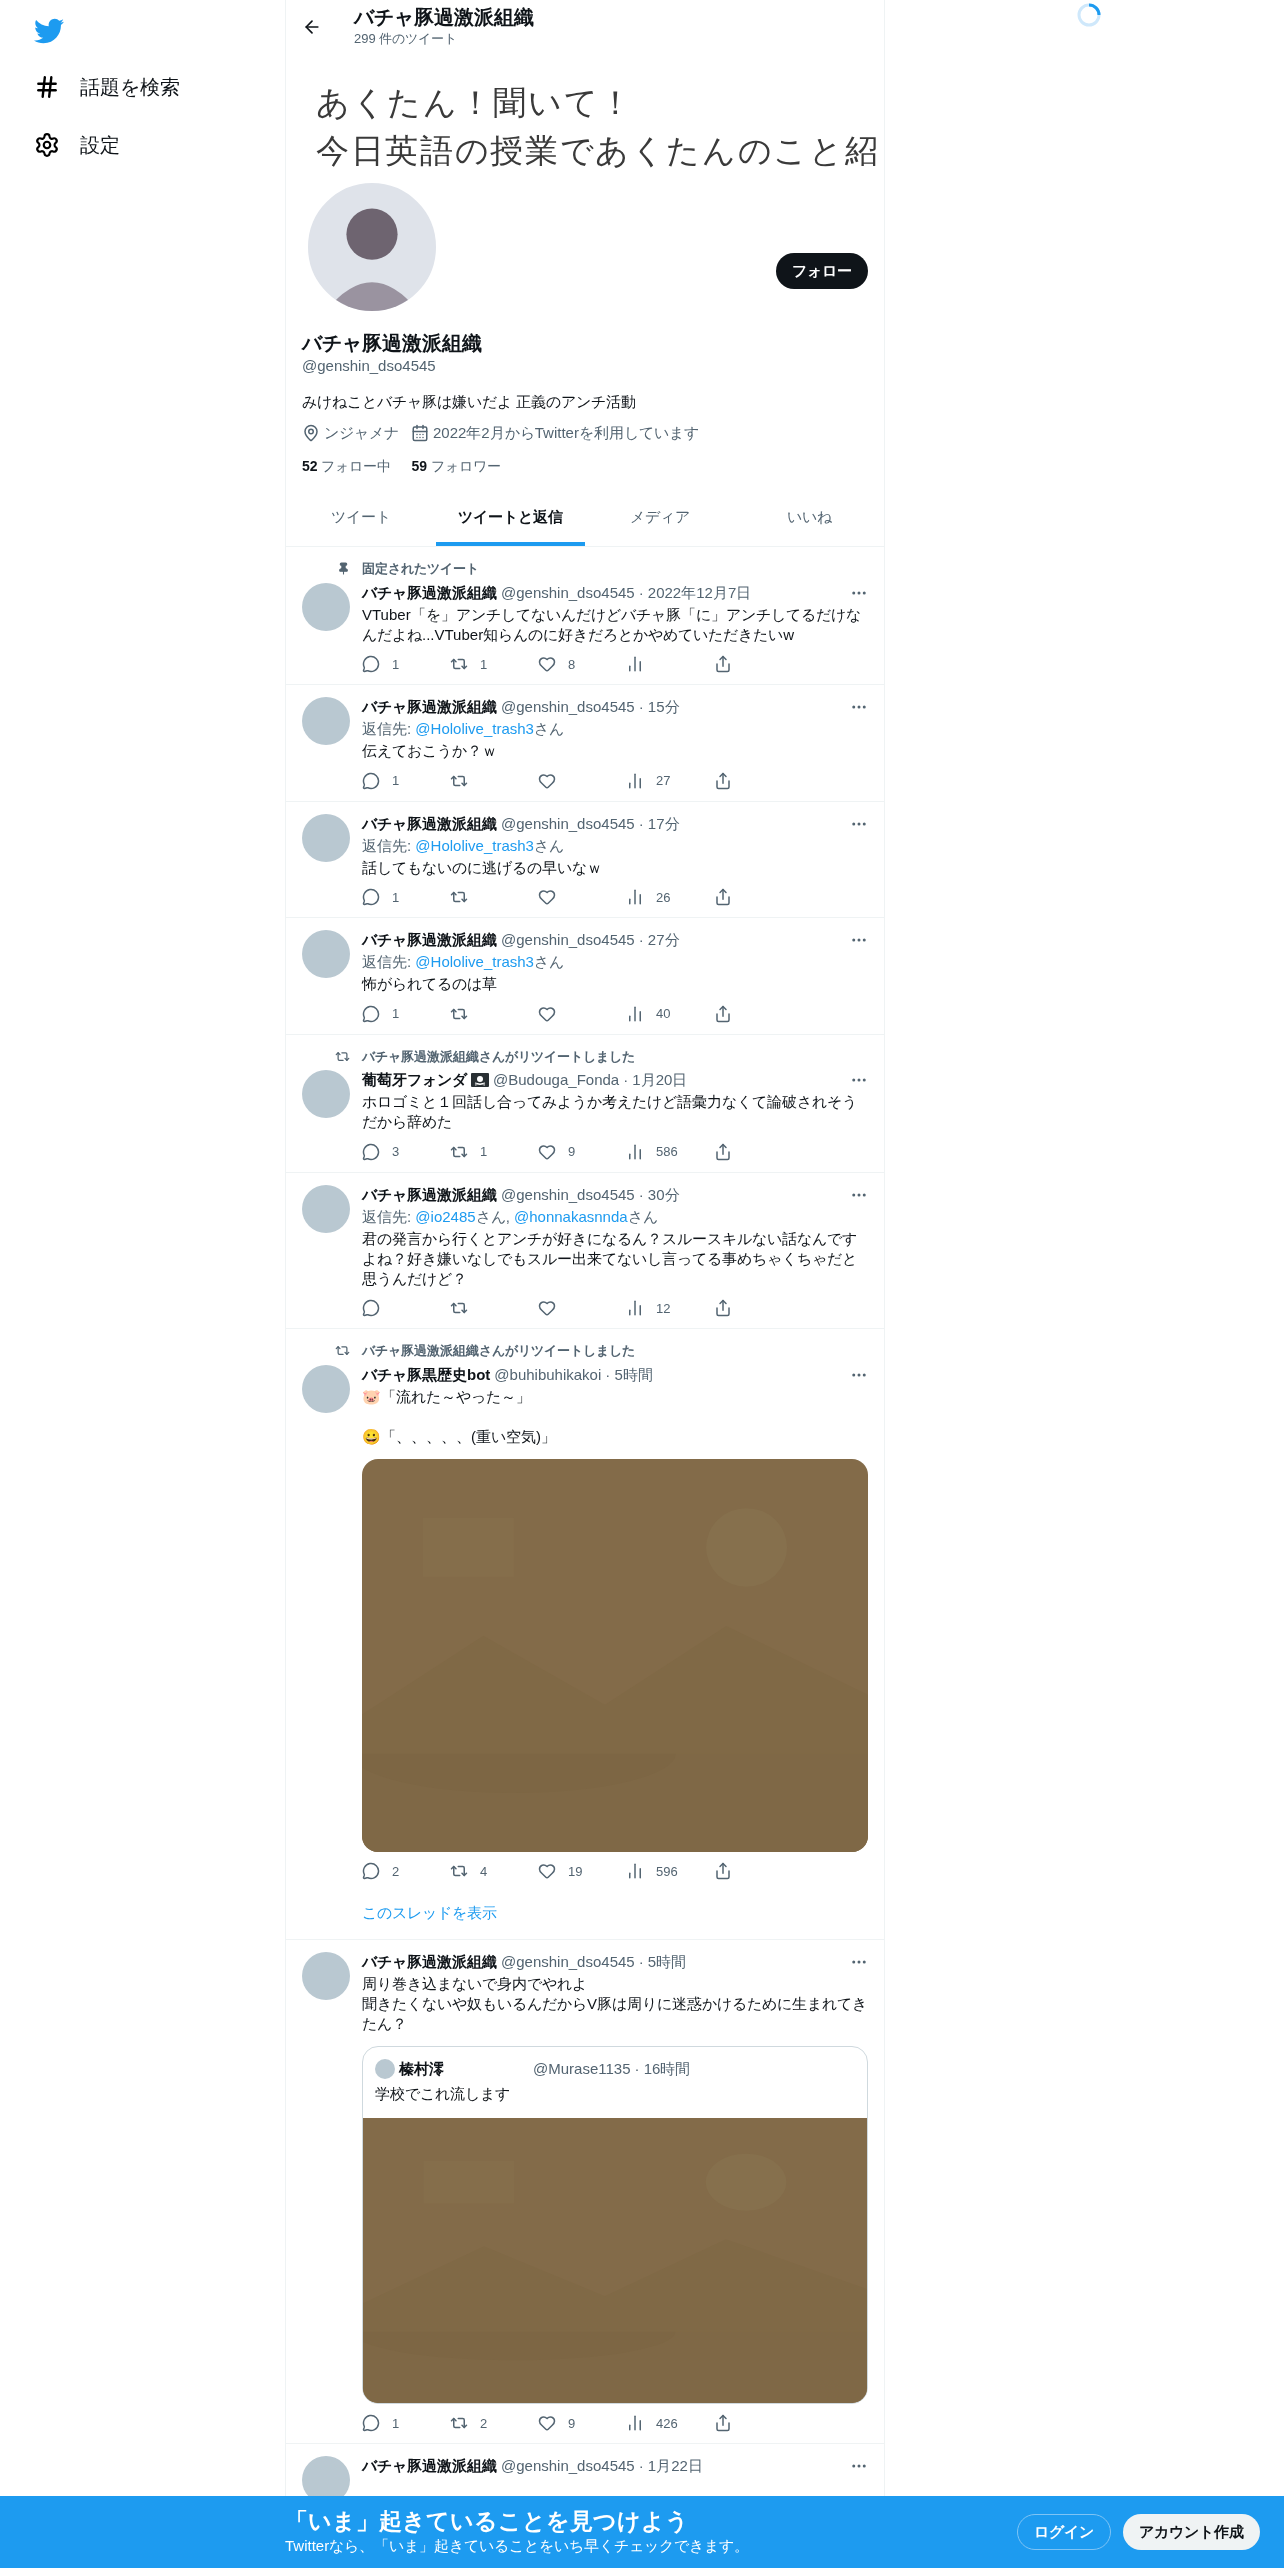 This screenshot has height=2568, width=1284. I want to click on avatar, so click(385, 2069).